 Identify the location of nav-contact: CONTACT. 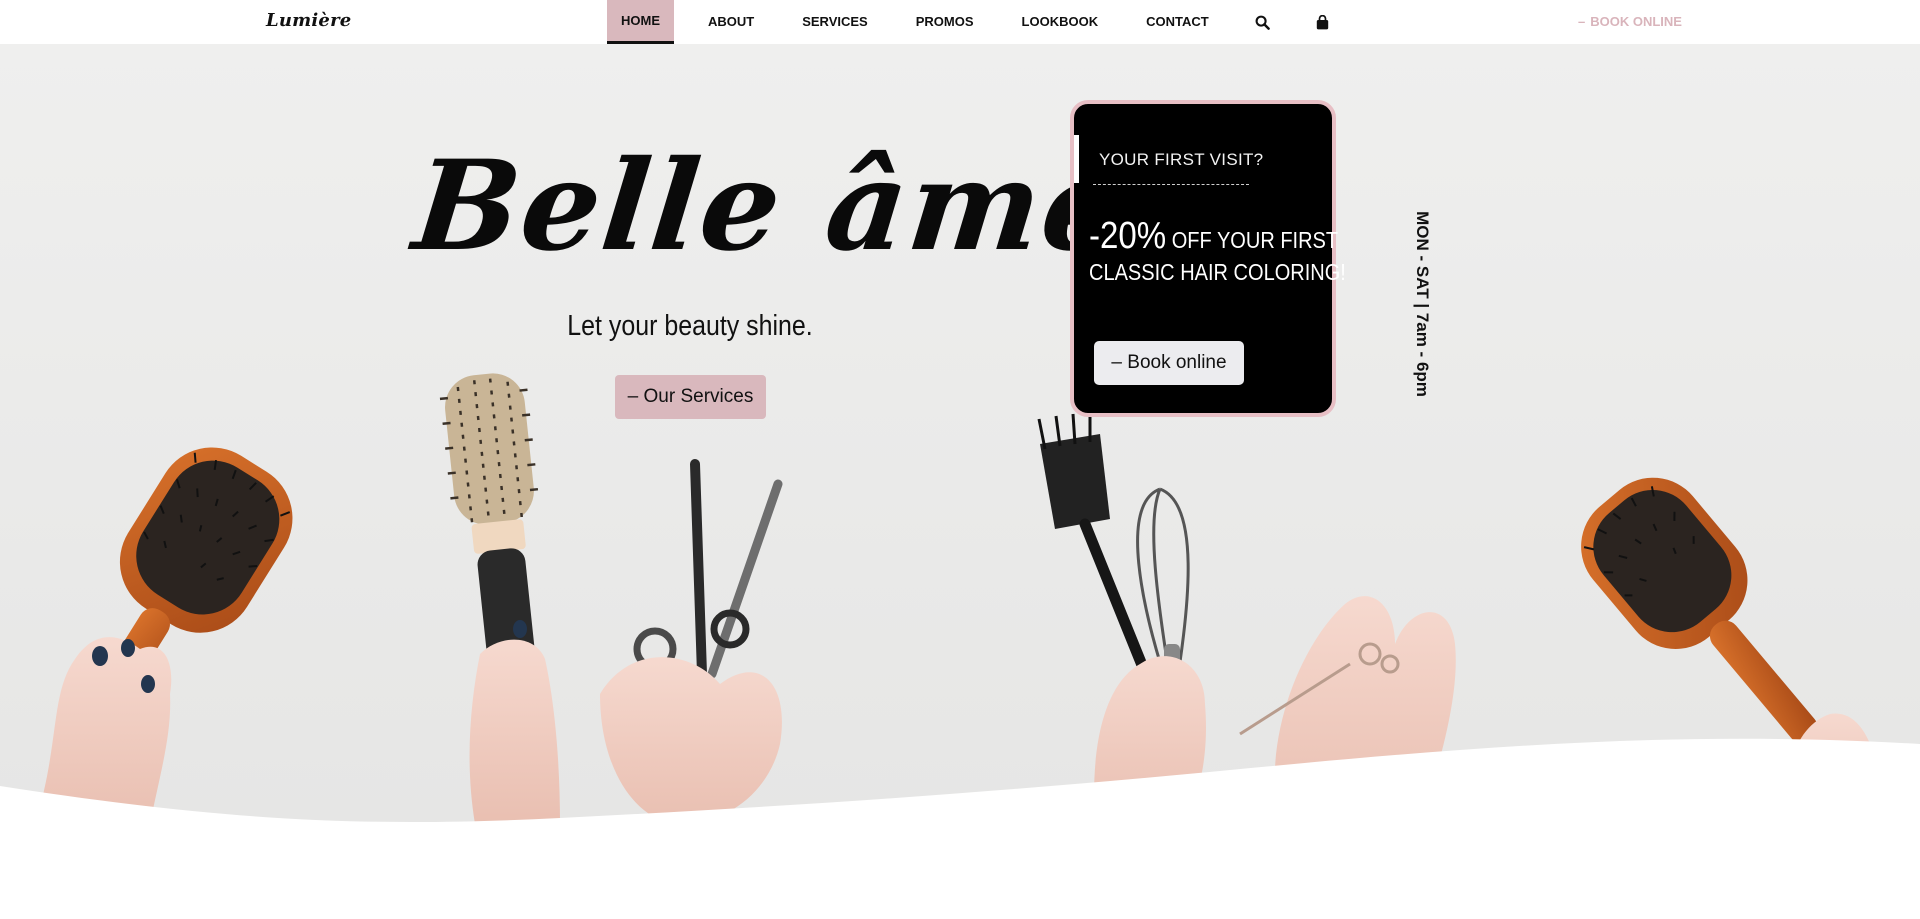
(1177, 21).